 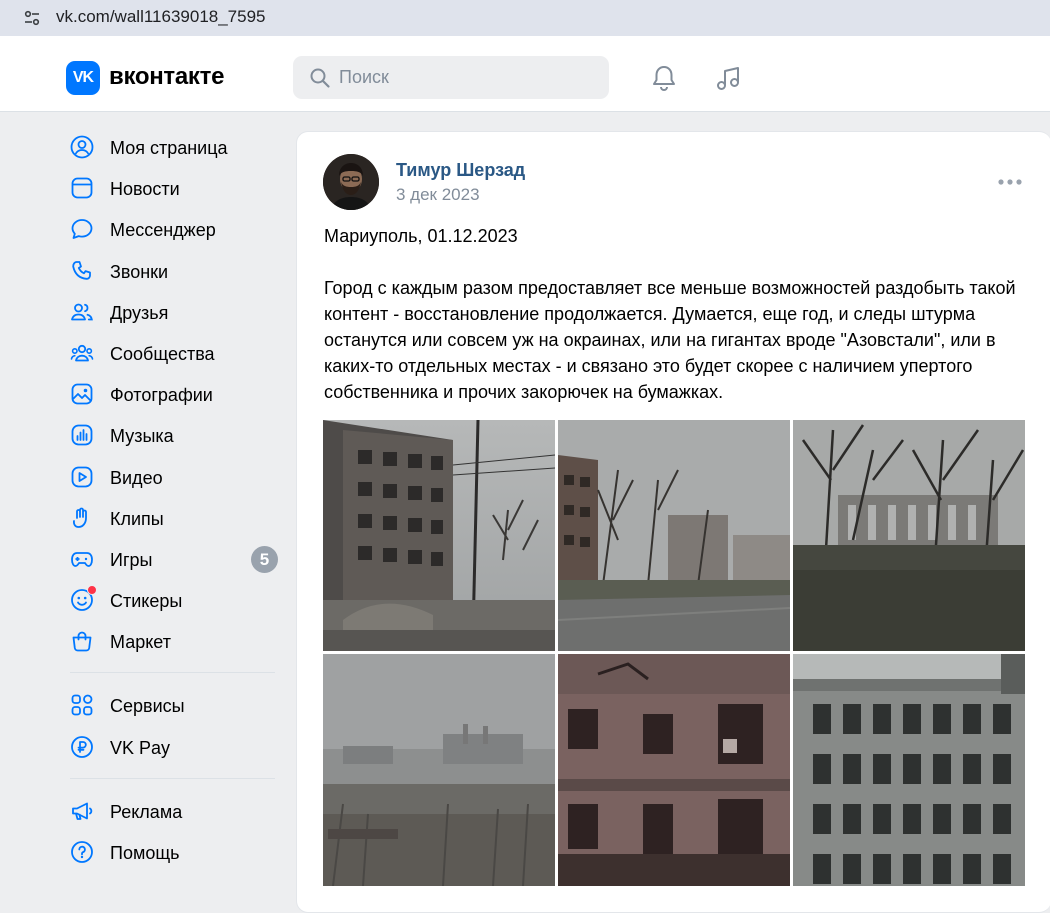 I want to click on sidebar-item-label: Видео, so click(x=136, y=477).